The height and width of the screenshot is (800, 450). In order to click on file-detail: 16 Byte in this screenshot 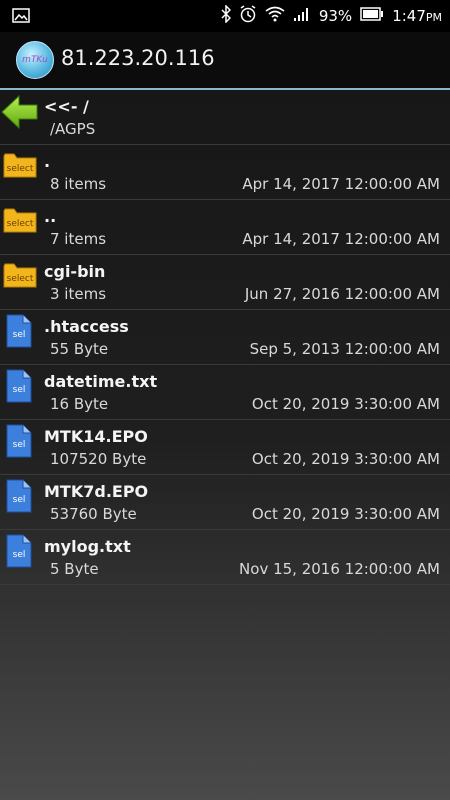, I will do `click(79, 404)`.